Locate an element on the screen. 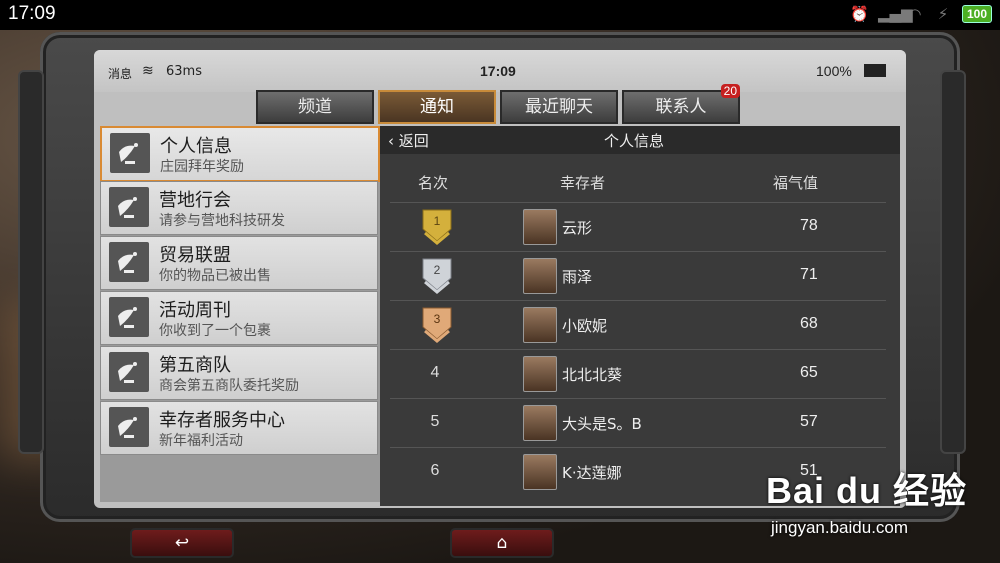 The image size is (1000, 563). table-row: 1 云形 78 is located at coordinates (638, 226).